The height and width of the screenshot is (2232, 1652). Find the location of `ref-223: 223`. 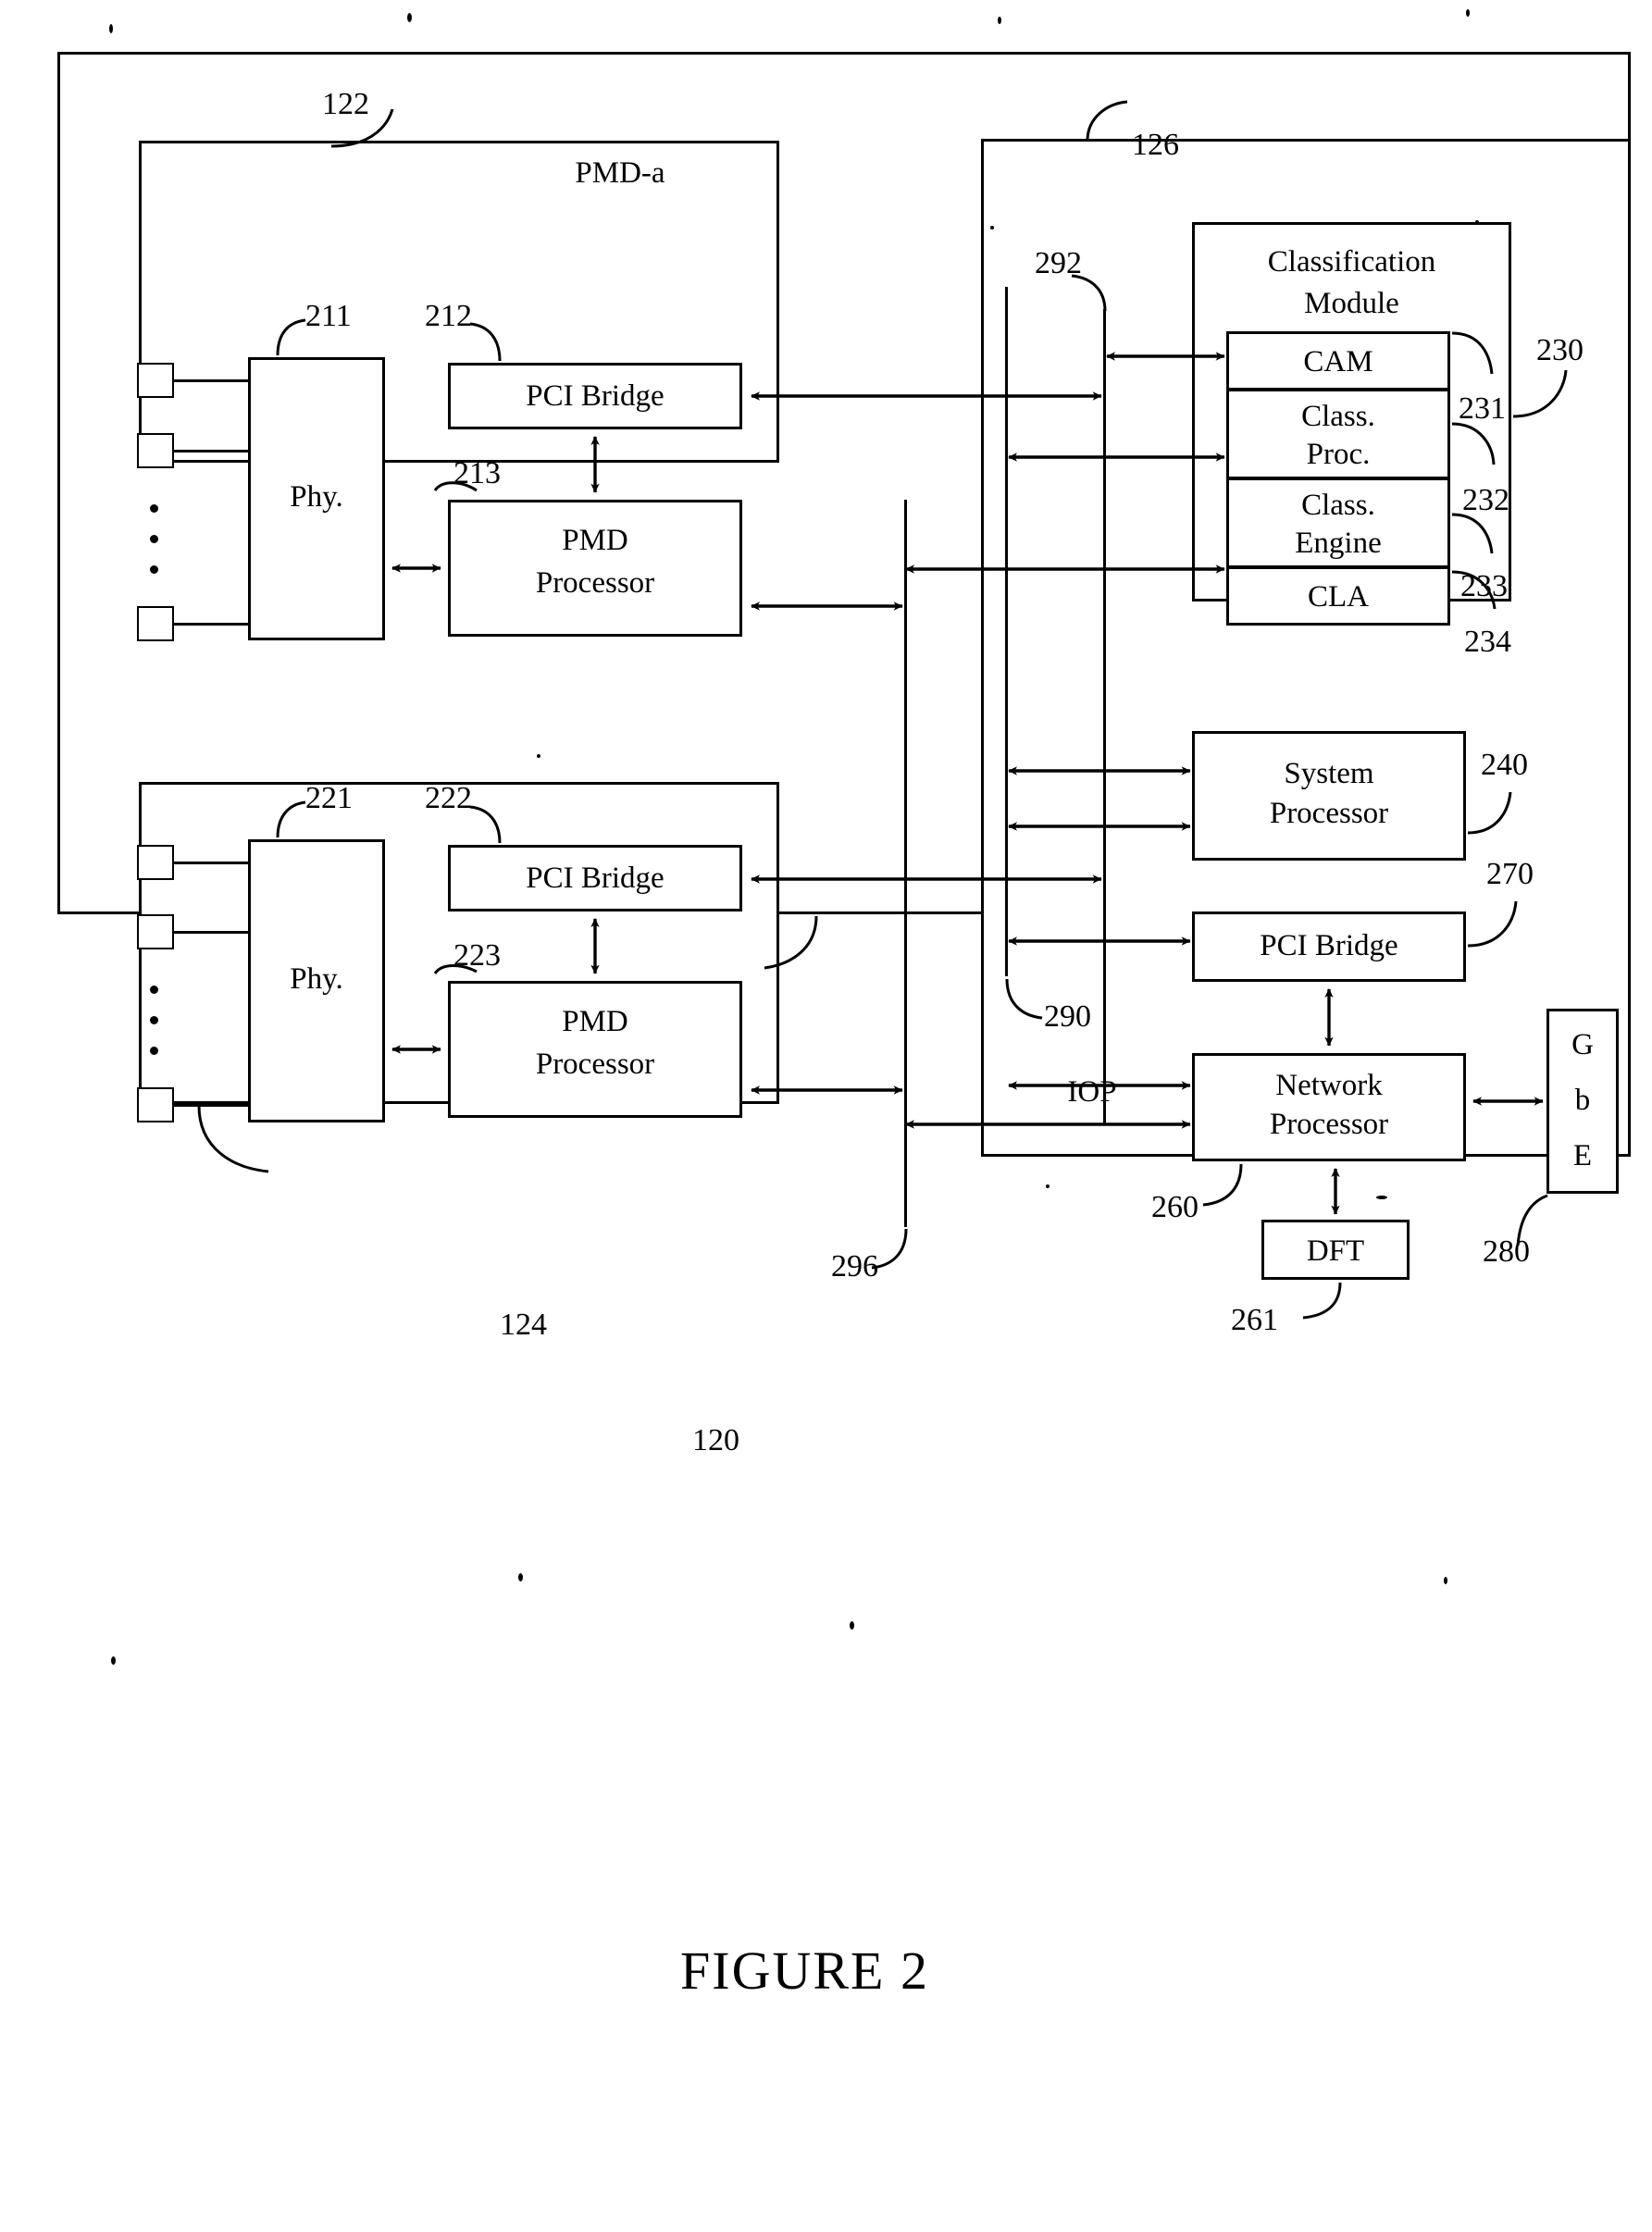

ref-223: 223 is located at coordinates (477, 955).